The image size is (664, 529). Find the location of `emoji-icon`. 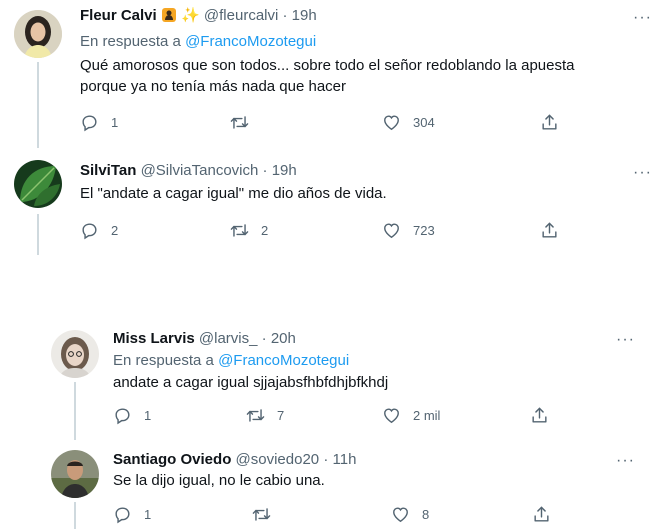

emoji-icon is located at coordinates (169, 15).